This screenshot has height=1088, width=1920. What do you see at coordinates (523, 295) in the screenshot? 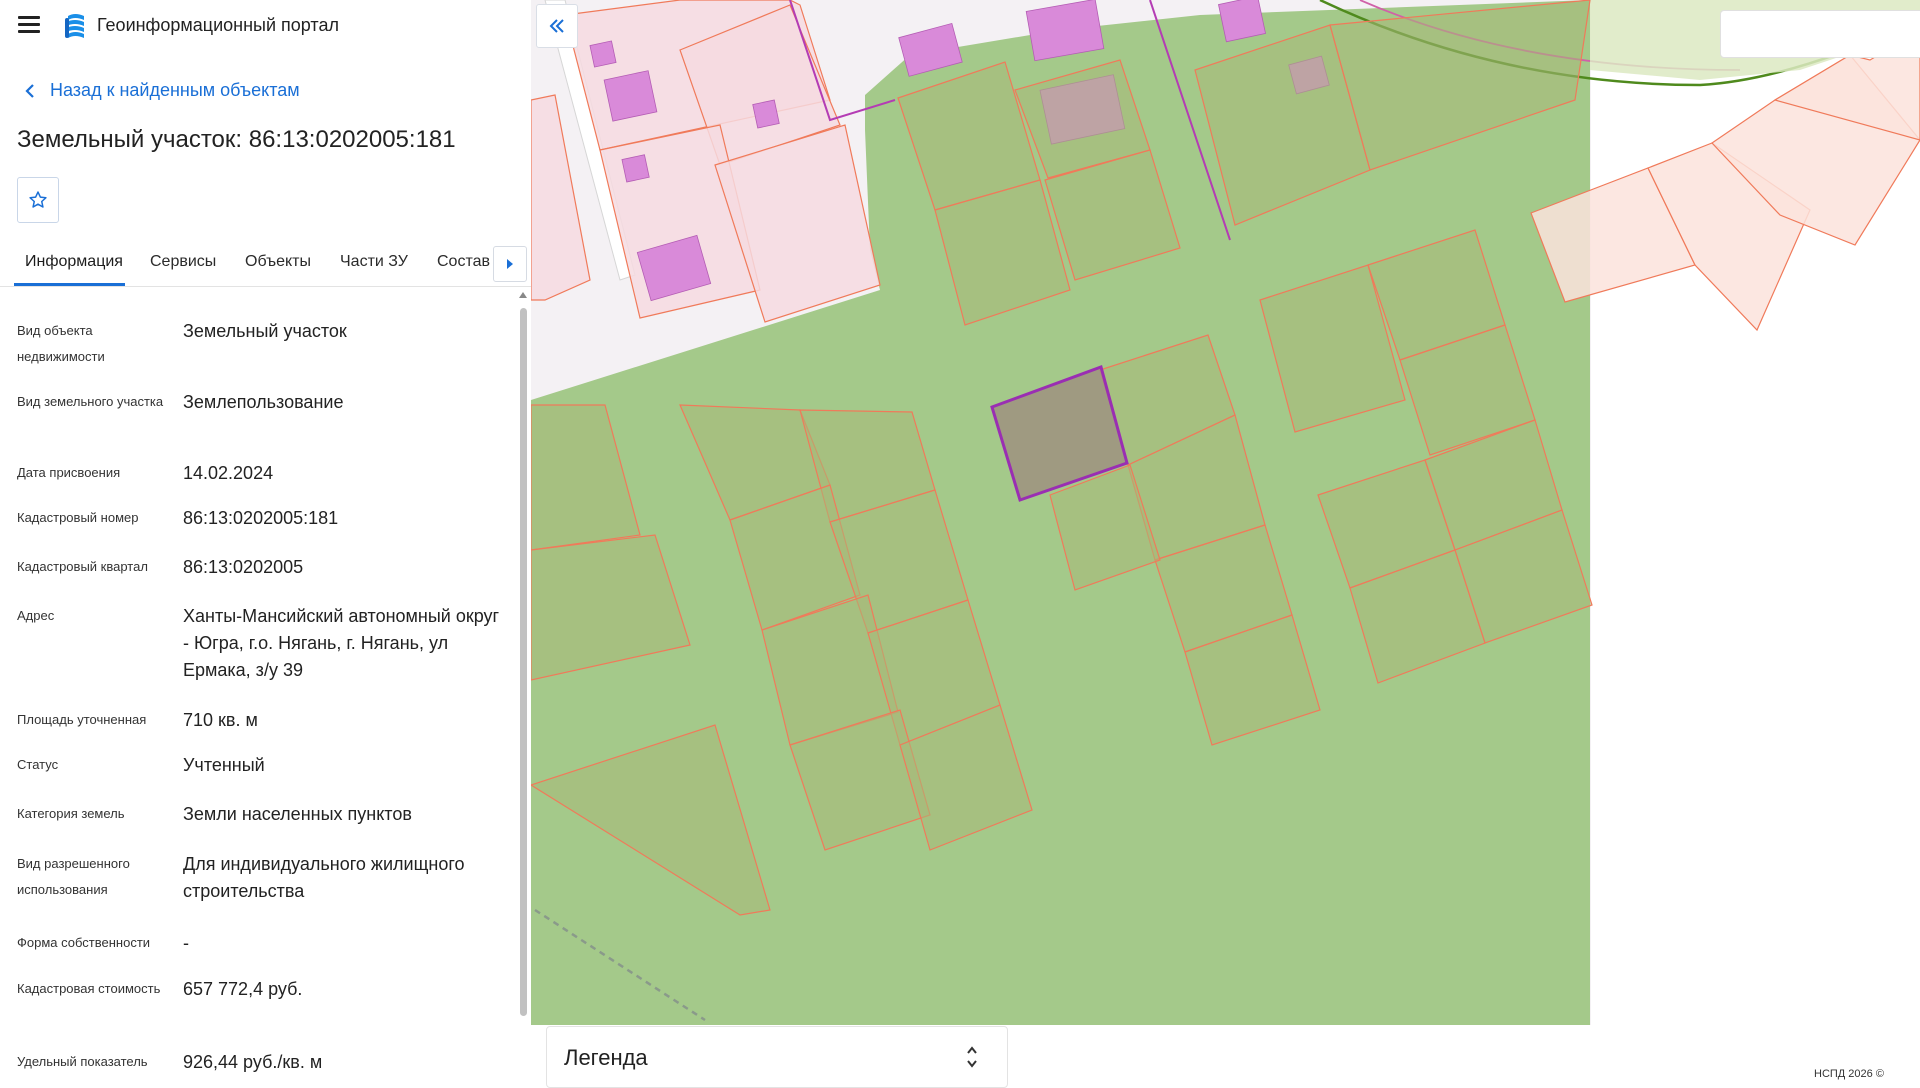
I see `scroll-up-arrow-icon` at bounding box center [523, 295].